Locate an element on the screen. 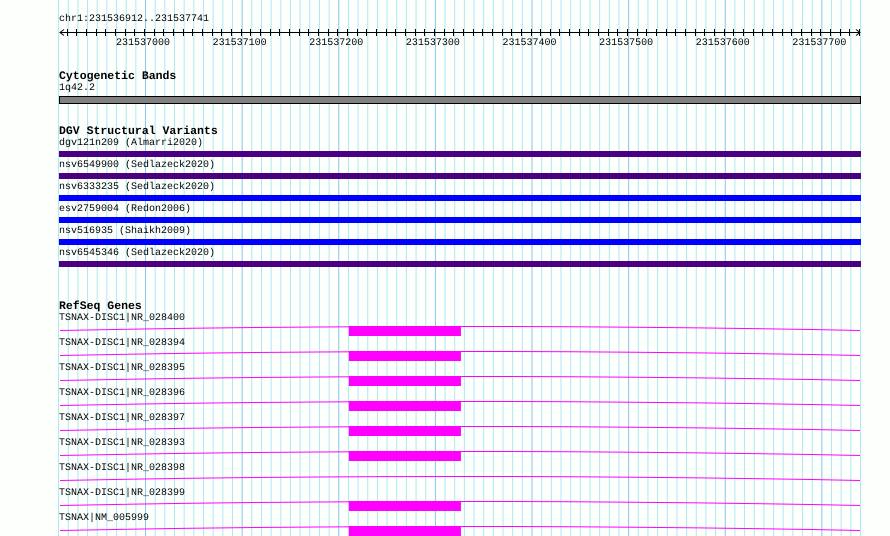 The height and width of the screenshot is (536, 890). track-title: DGV Structural Variants is located at coordinates (138, 132).